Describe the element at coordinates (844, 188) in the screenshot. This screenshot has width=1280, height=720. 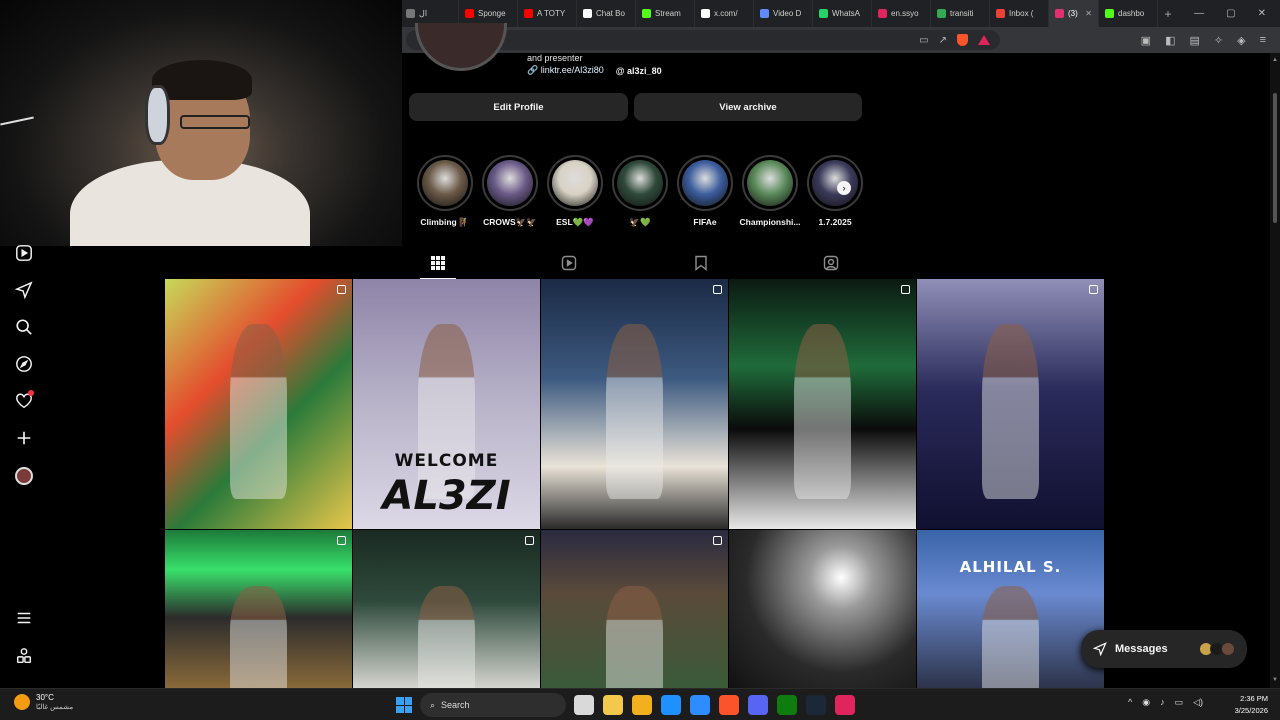
I see `highlights-next-icon: ›` at that location.